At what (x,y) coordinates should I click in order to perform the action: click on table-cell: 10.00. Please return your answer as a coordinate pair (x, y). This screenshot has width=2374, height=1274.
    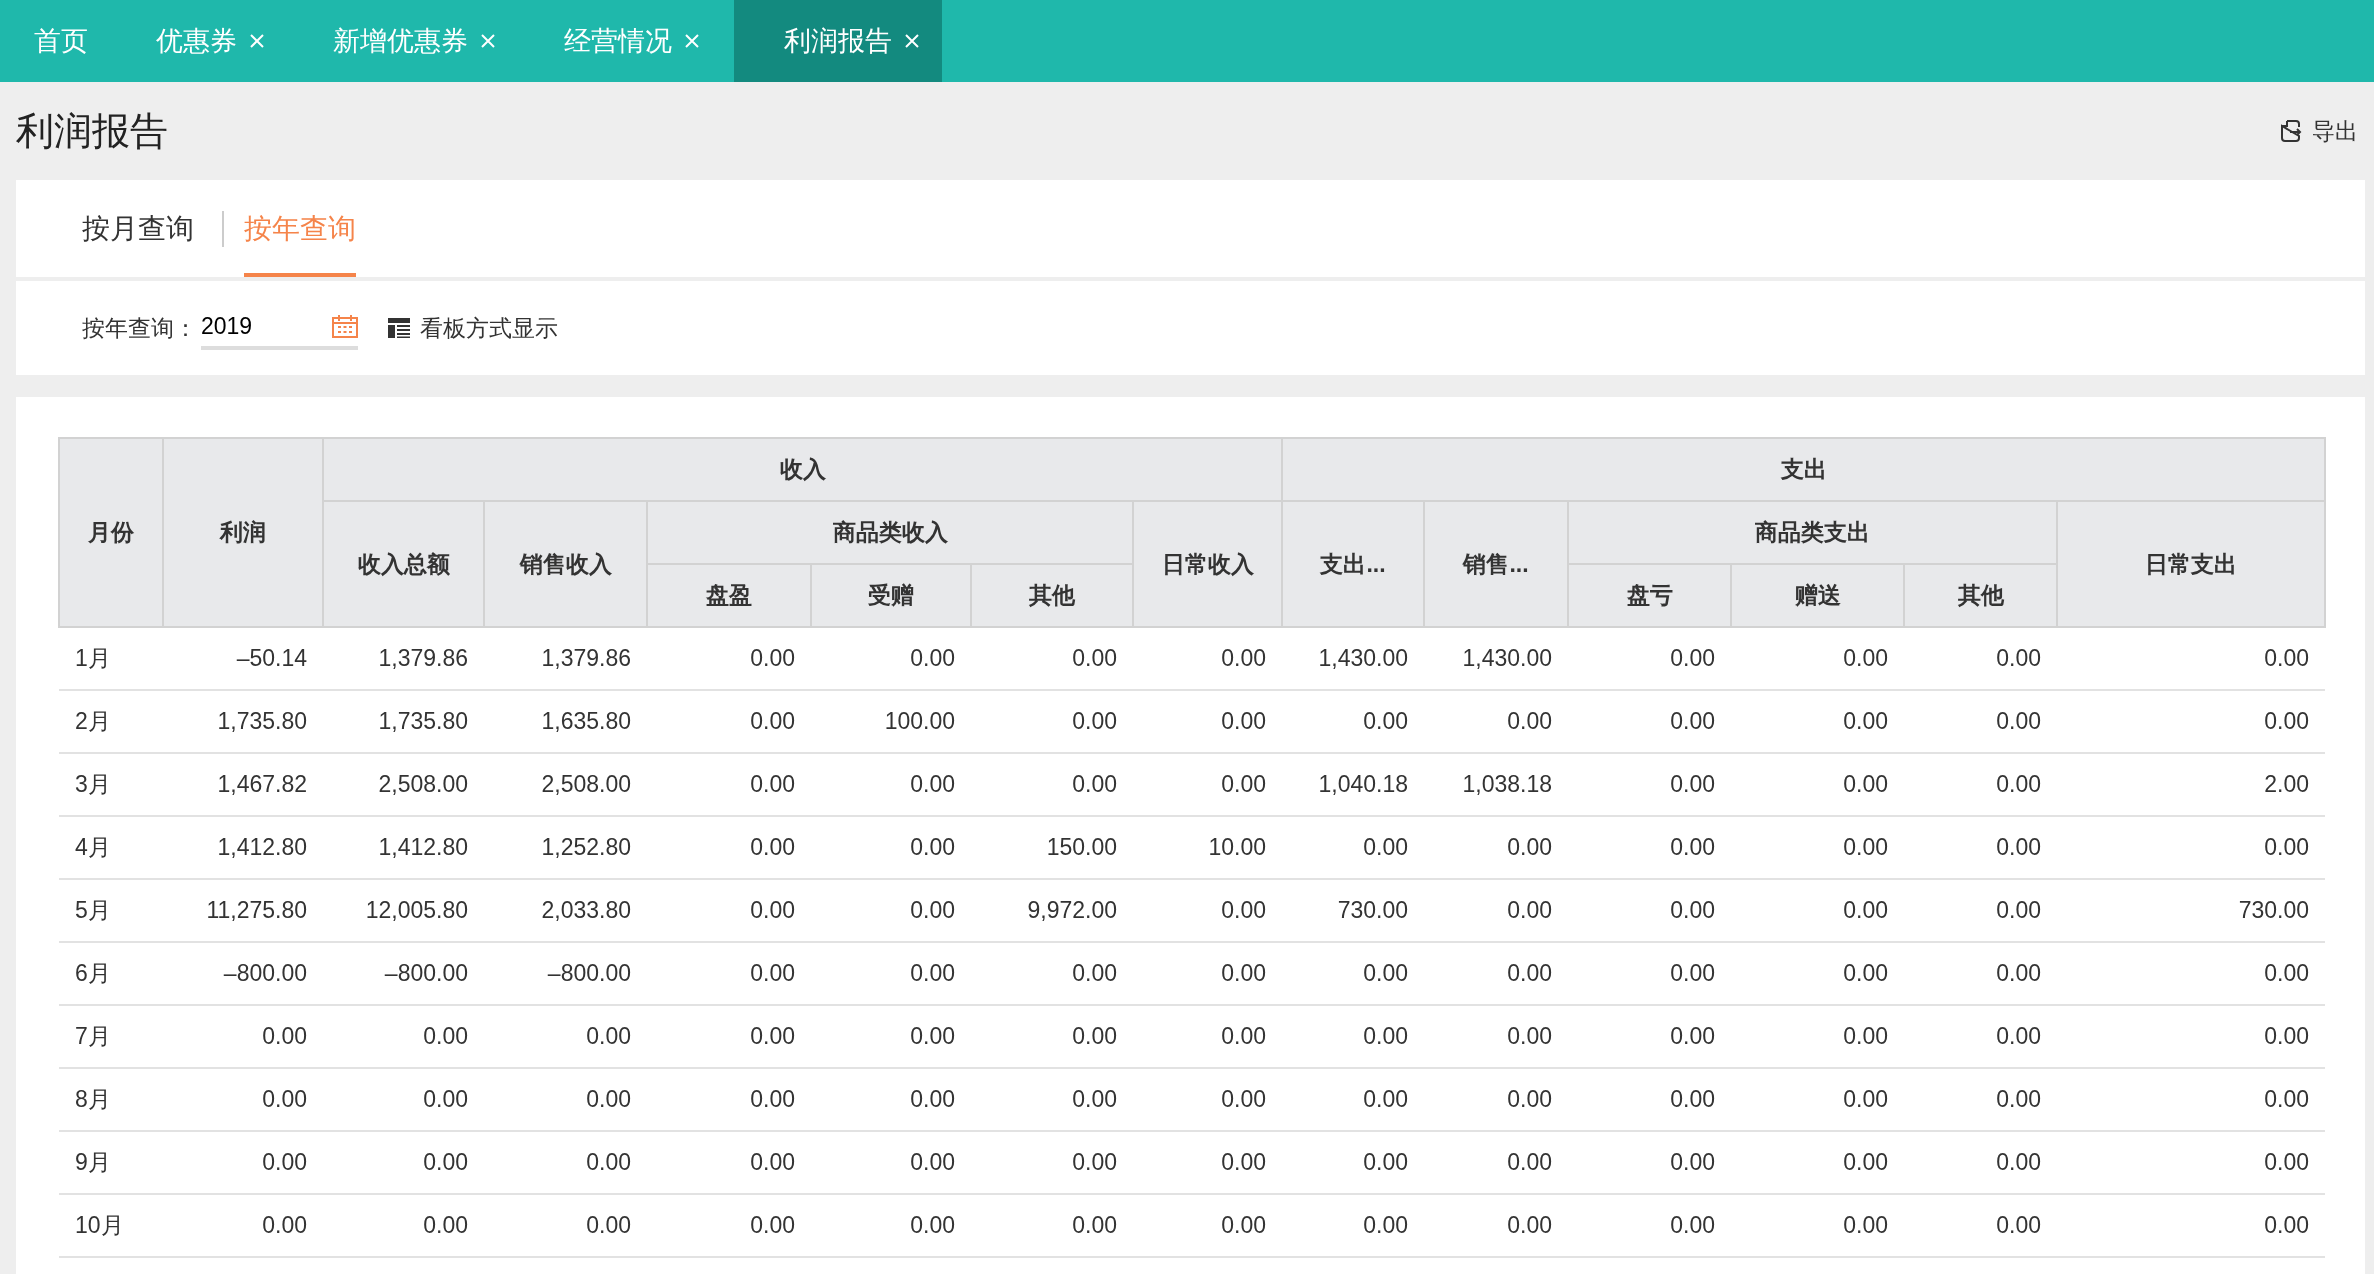
    Looking at the image, I should click on (1208, 847).